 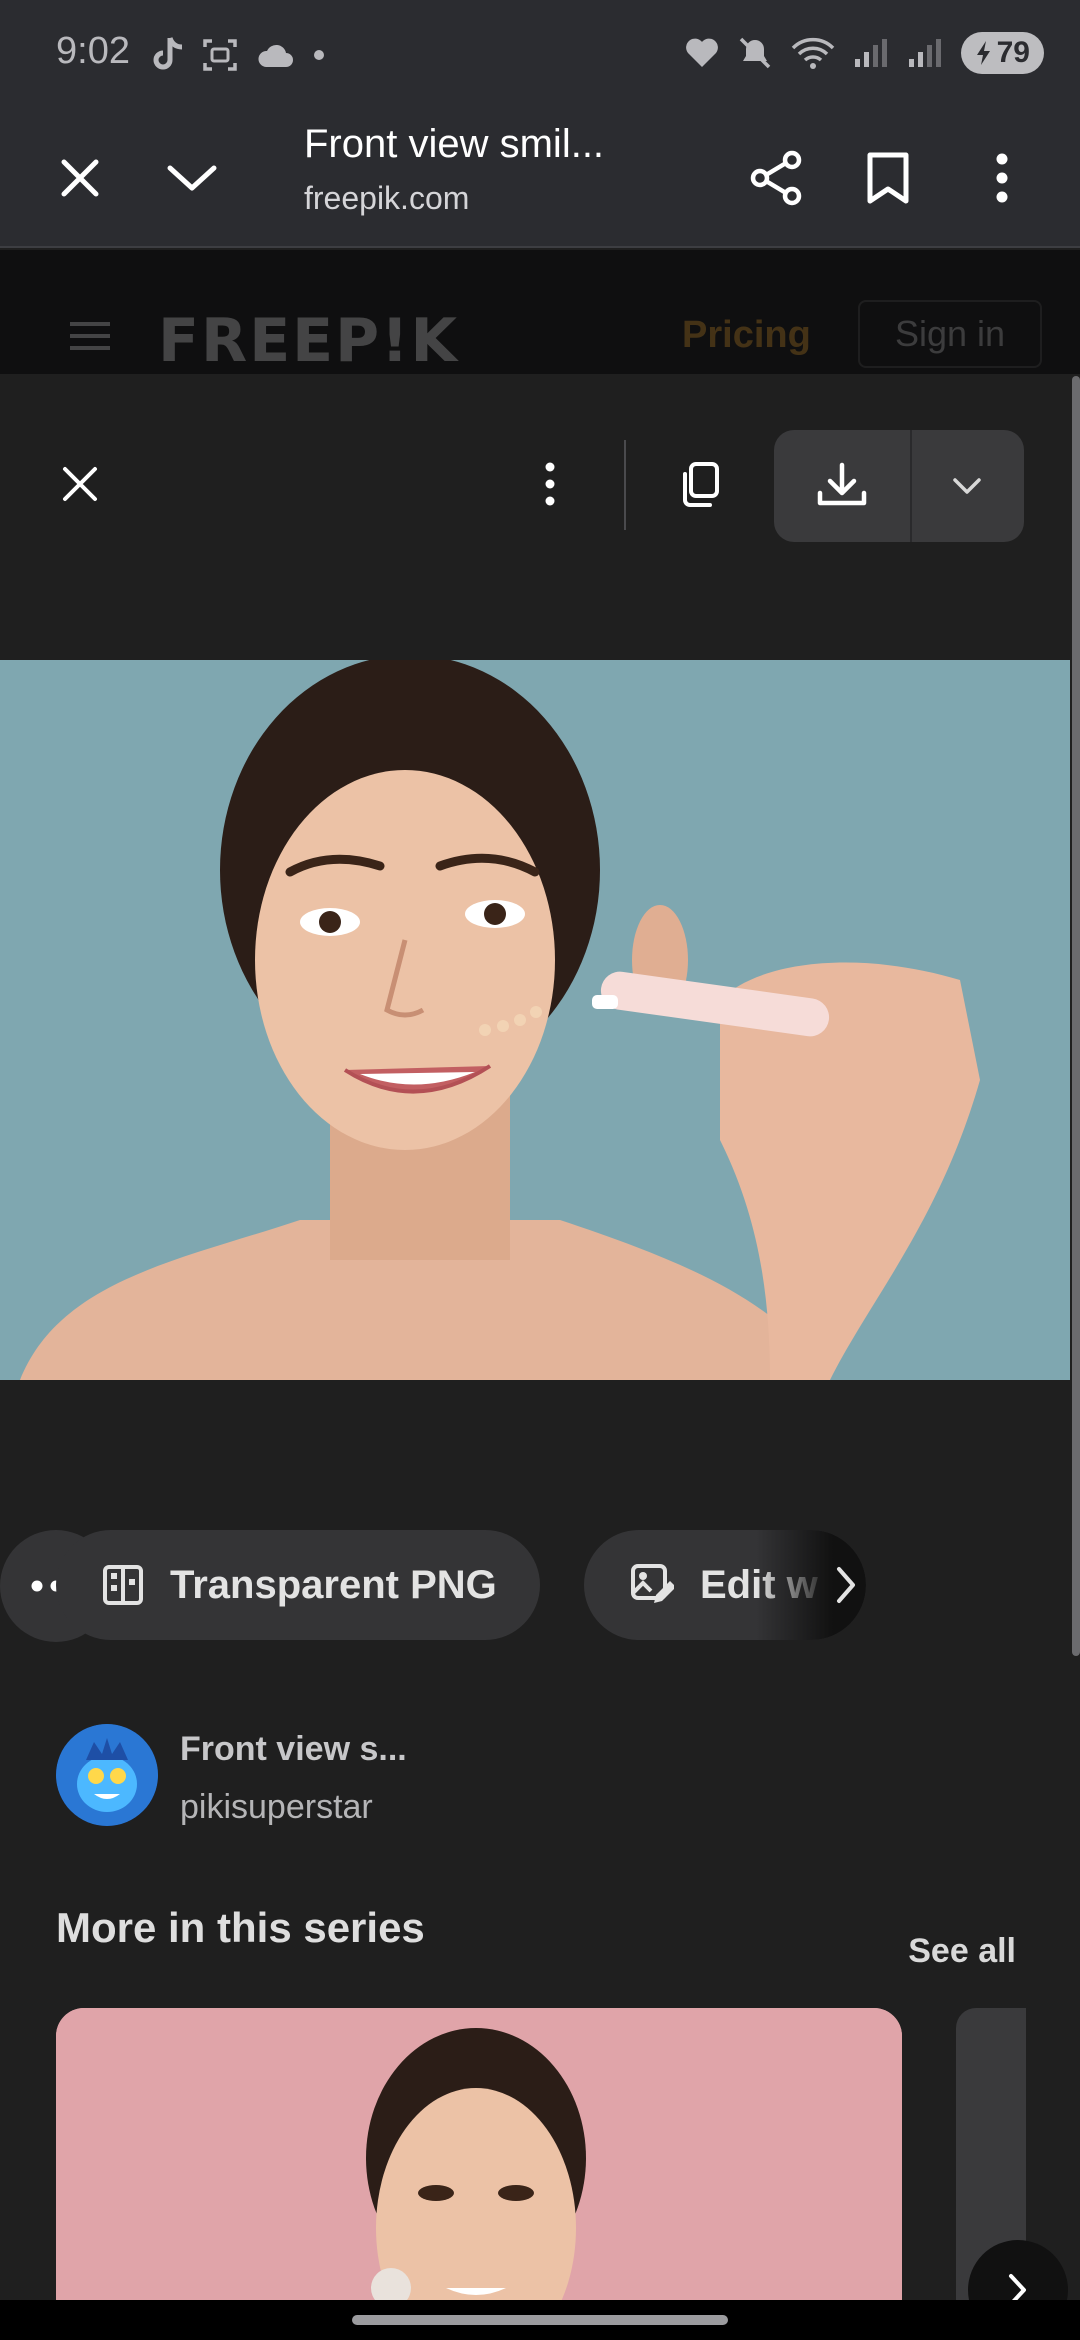 What do you see at coordinates (319, 55) in the screenshot?
I see `dot-icon` at bounding box center [319, 55].